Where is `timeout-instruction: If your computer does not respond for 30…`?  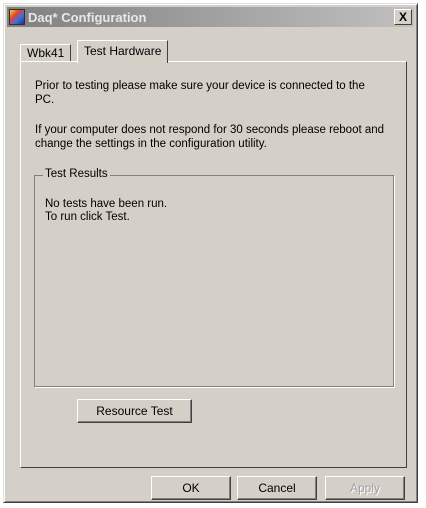 timeout-instruction: If your computer does not respond for 30… is located at coordinates (210, 137).